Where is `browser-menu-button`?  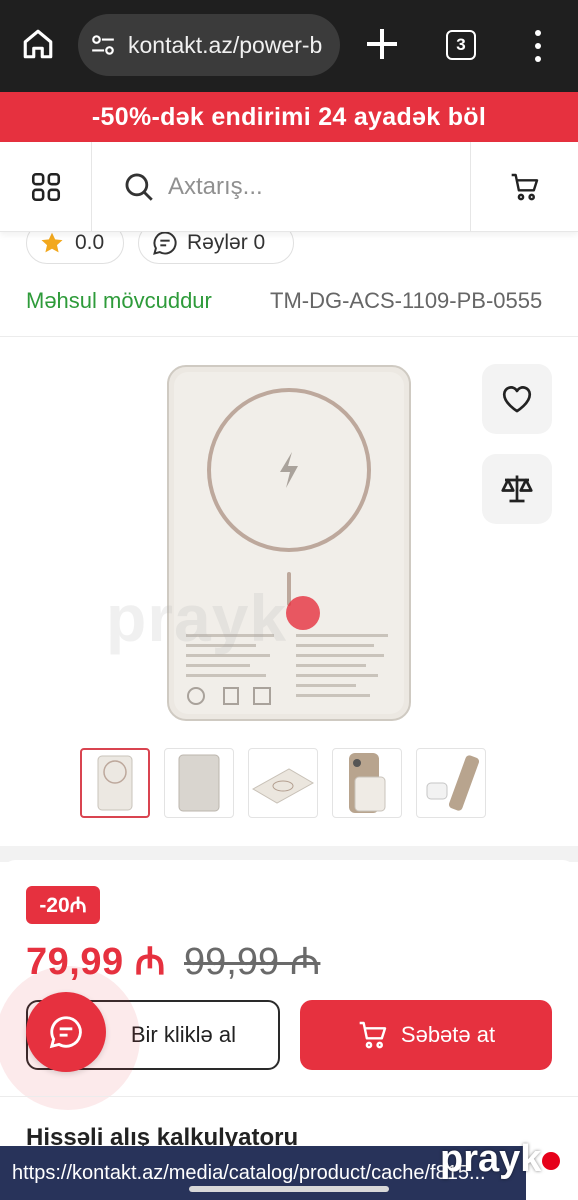
browser-menu-button is located at coordinates (538, 46).